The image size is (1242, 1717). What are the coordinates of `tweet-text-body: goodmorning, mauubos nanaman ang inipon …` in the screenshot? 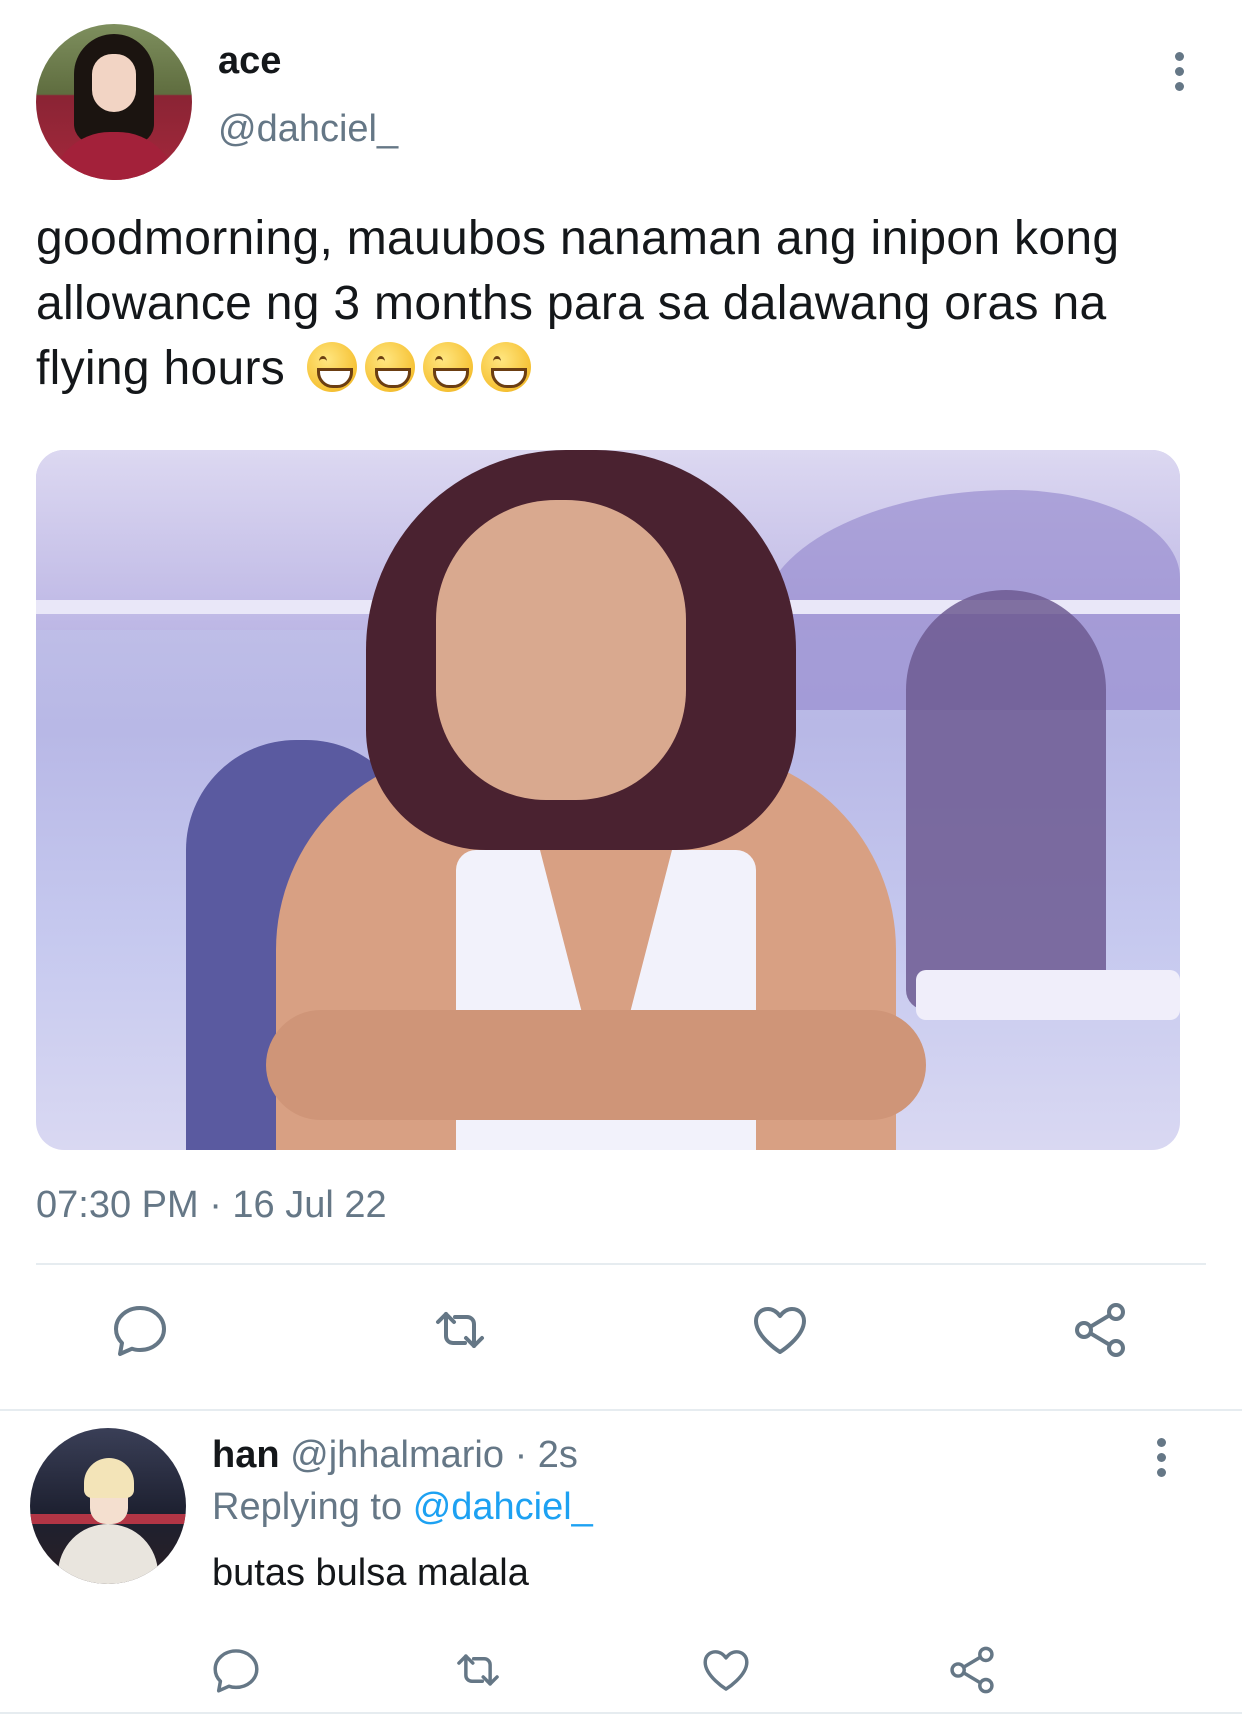 It's located at (578, 303).